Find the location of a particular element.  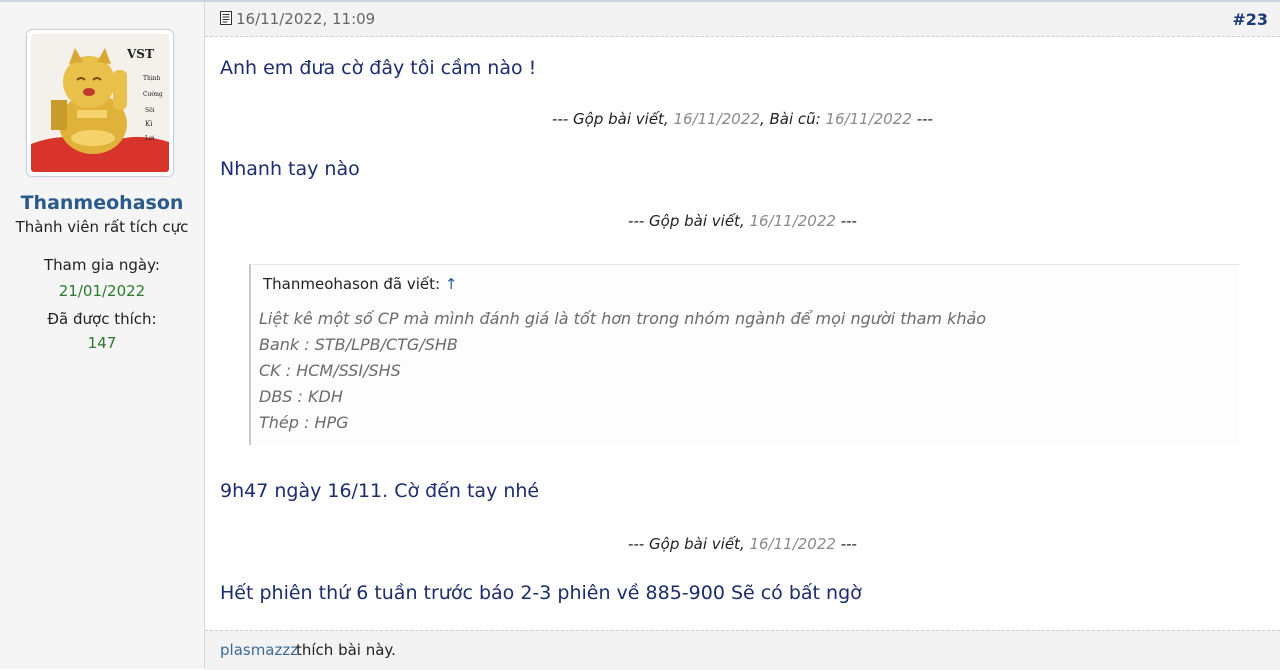

username-link: Thanmeohason is located at coordinates (102, 203).